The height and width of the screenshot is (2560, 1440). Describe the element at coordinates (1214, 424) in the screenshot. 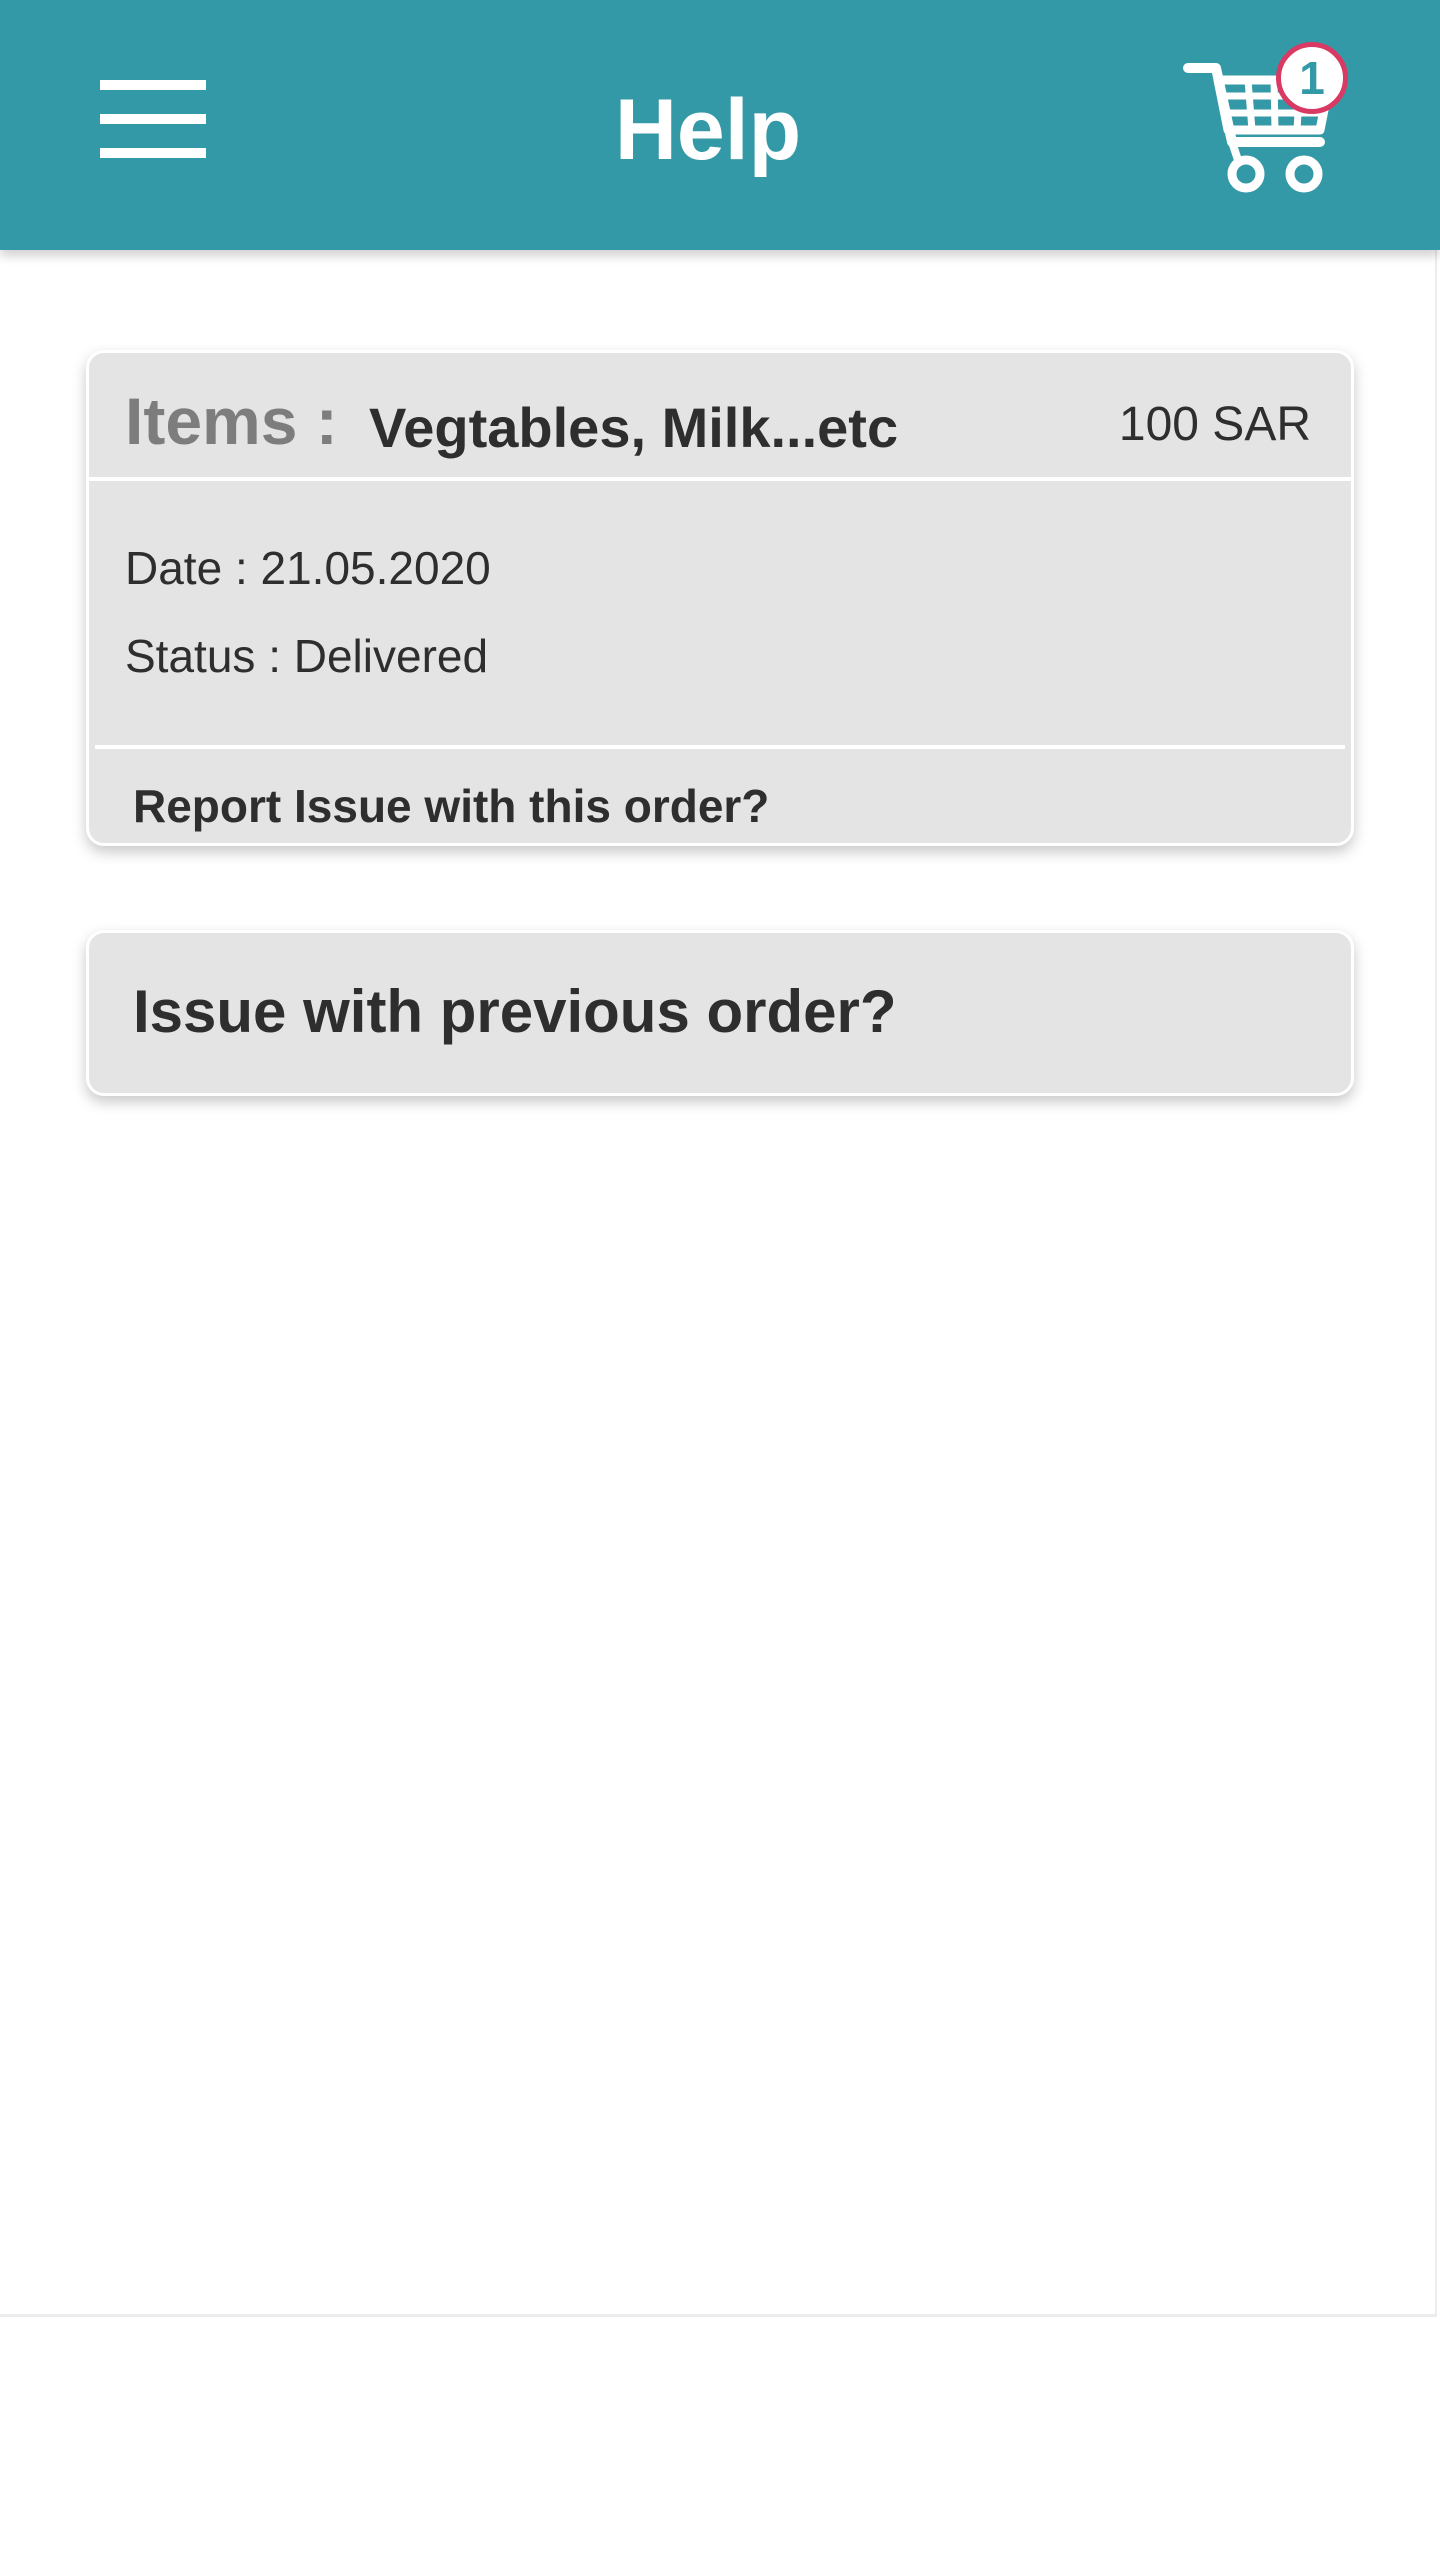

I see `order-price: 100 SAR` at that location.